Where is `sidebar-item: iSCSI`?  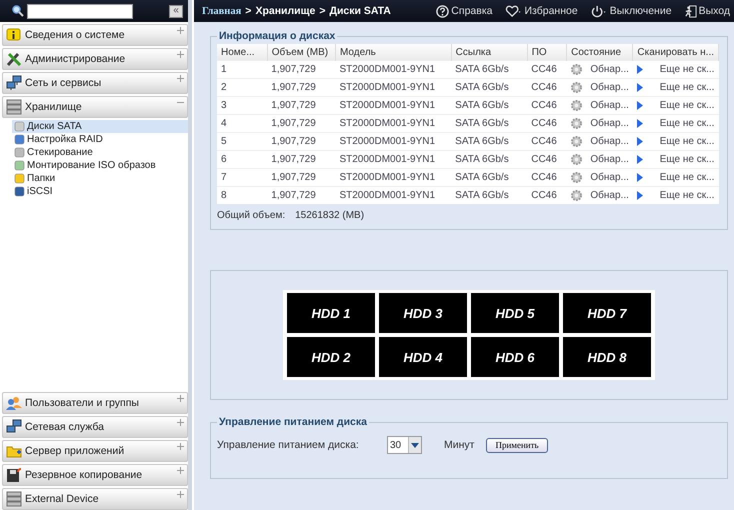 sidebar-item: iSCSI is located at coordinates (100, 191).